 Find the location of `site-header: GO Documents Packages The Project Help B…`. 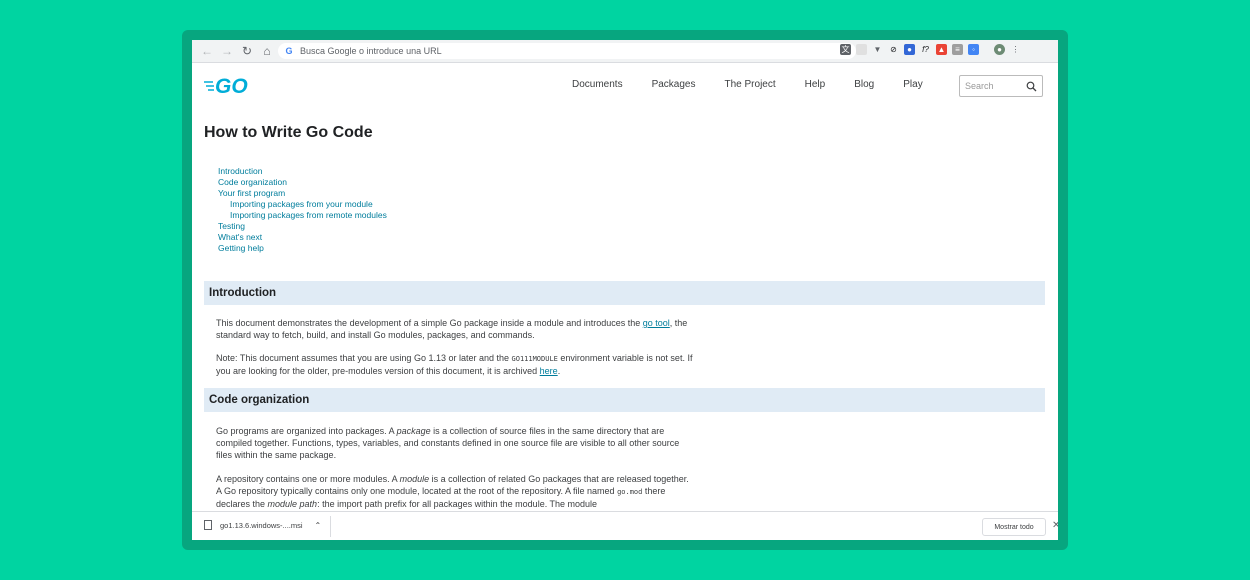

site-header: GO Documents Packages The Project Help B… is located at coordinates (625, 87).